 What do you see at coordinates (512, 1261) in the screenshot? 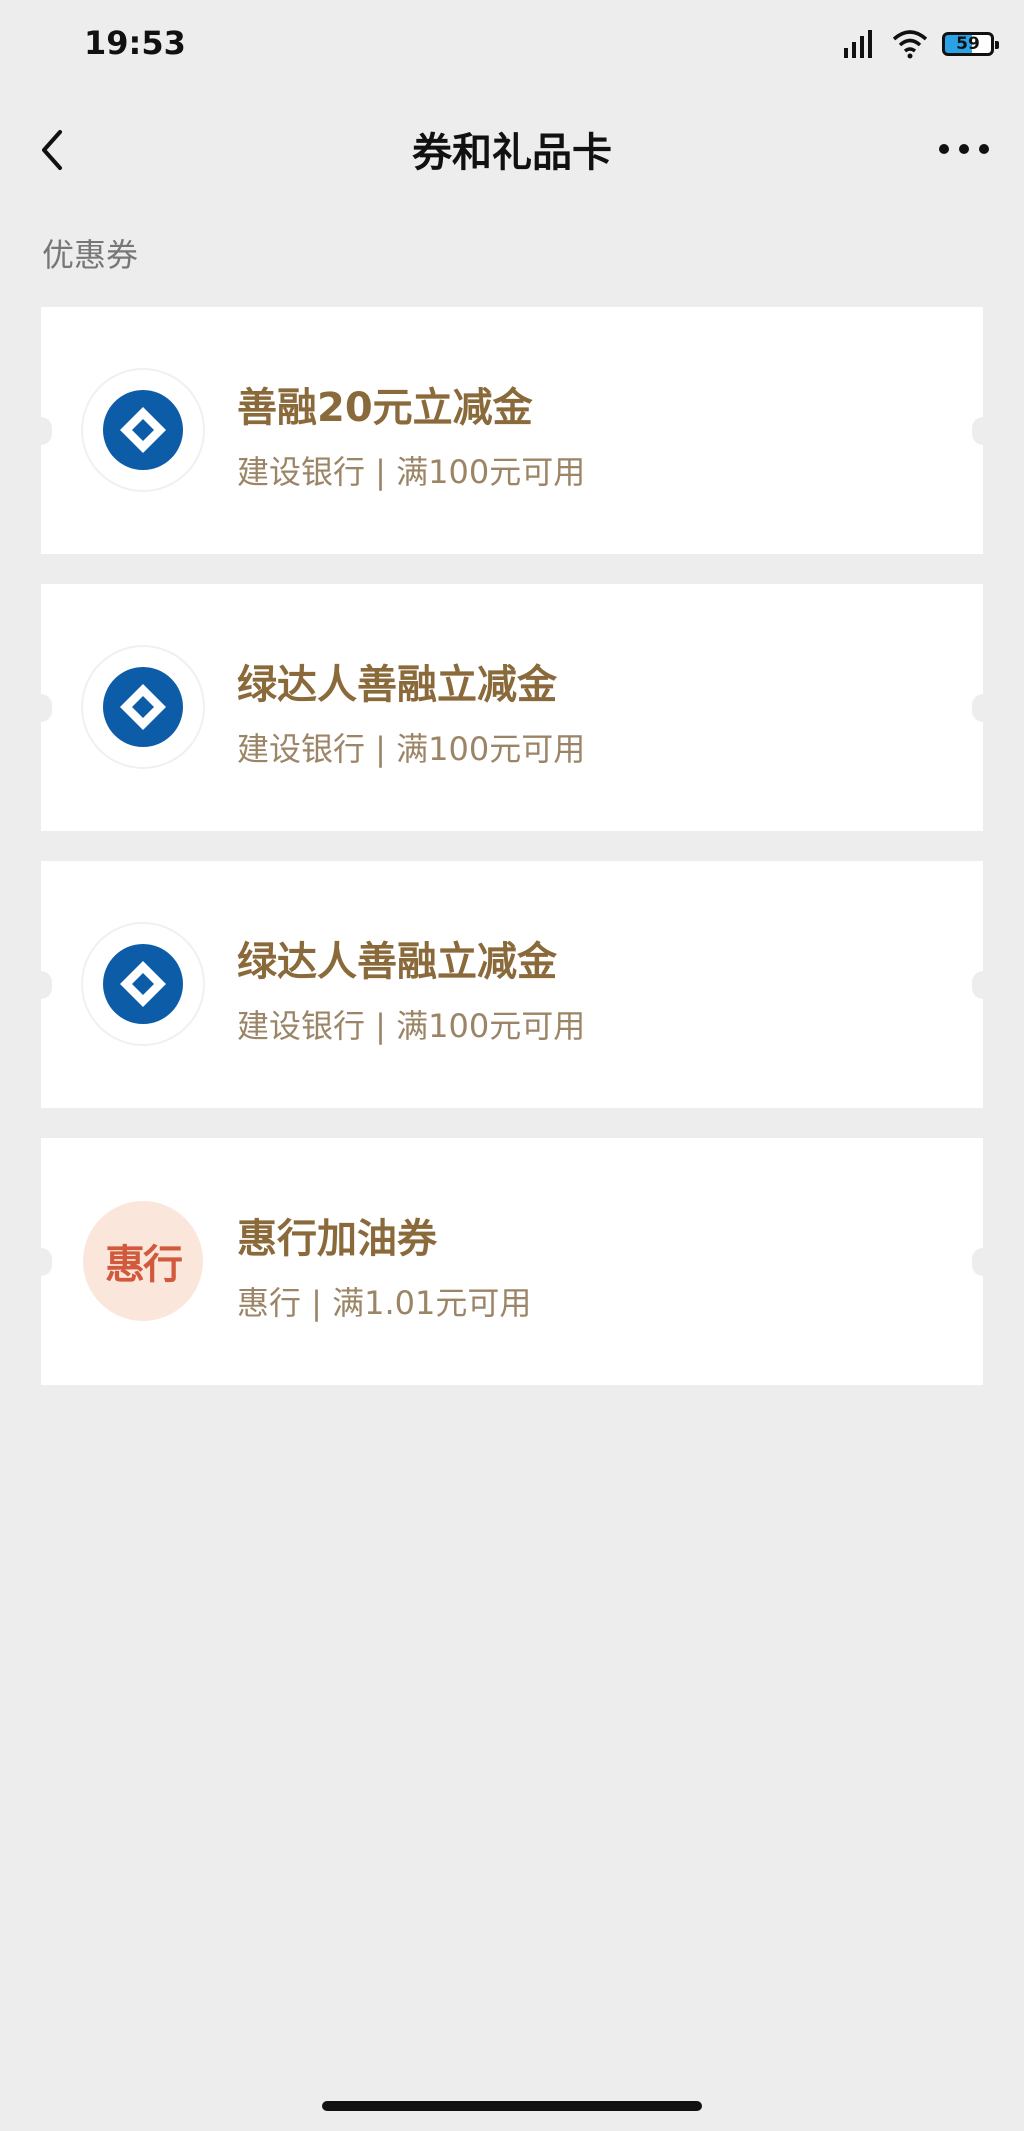
I see `coupon-card: 惠行 惠行加油券 惠行 | 满1.01元可用` at bounding box center [512, 1261].